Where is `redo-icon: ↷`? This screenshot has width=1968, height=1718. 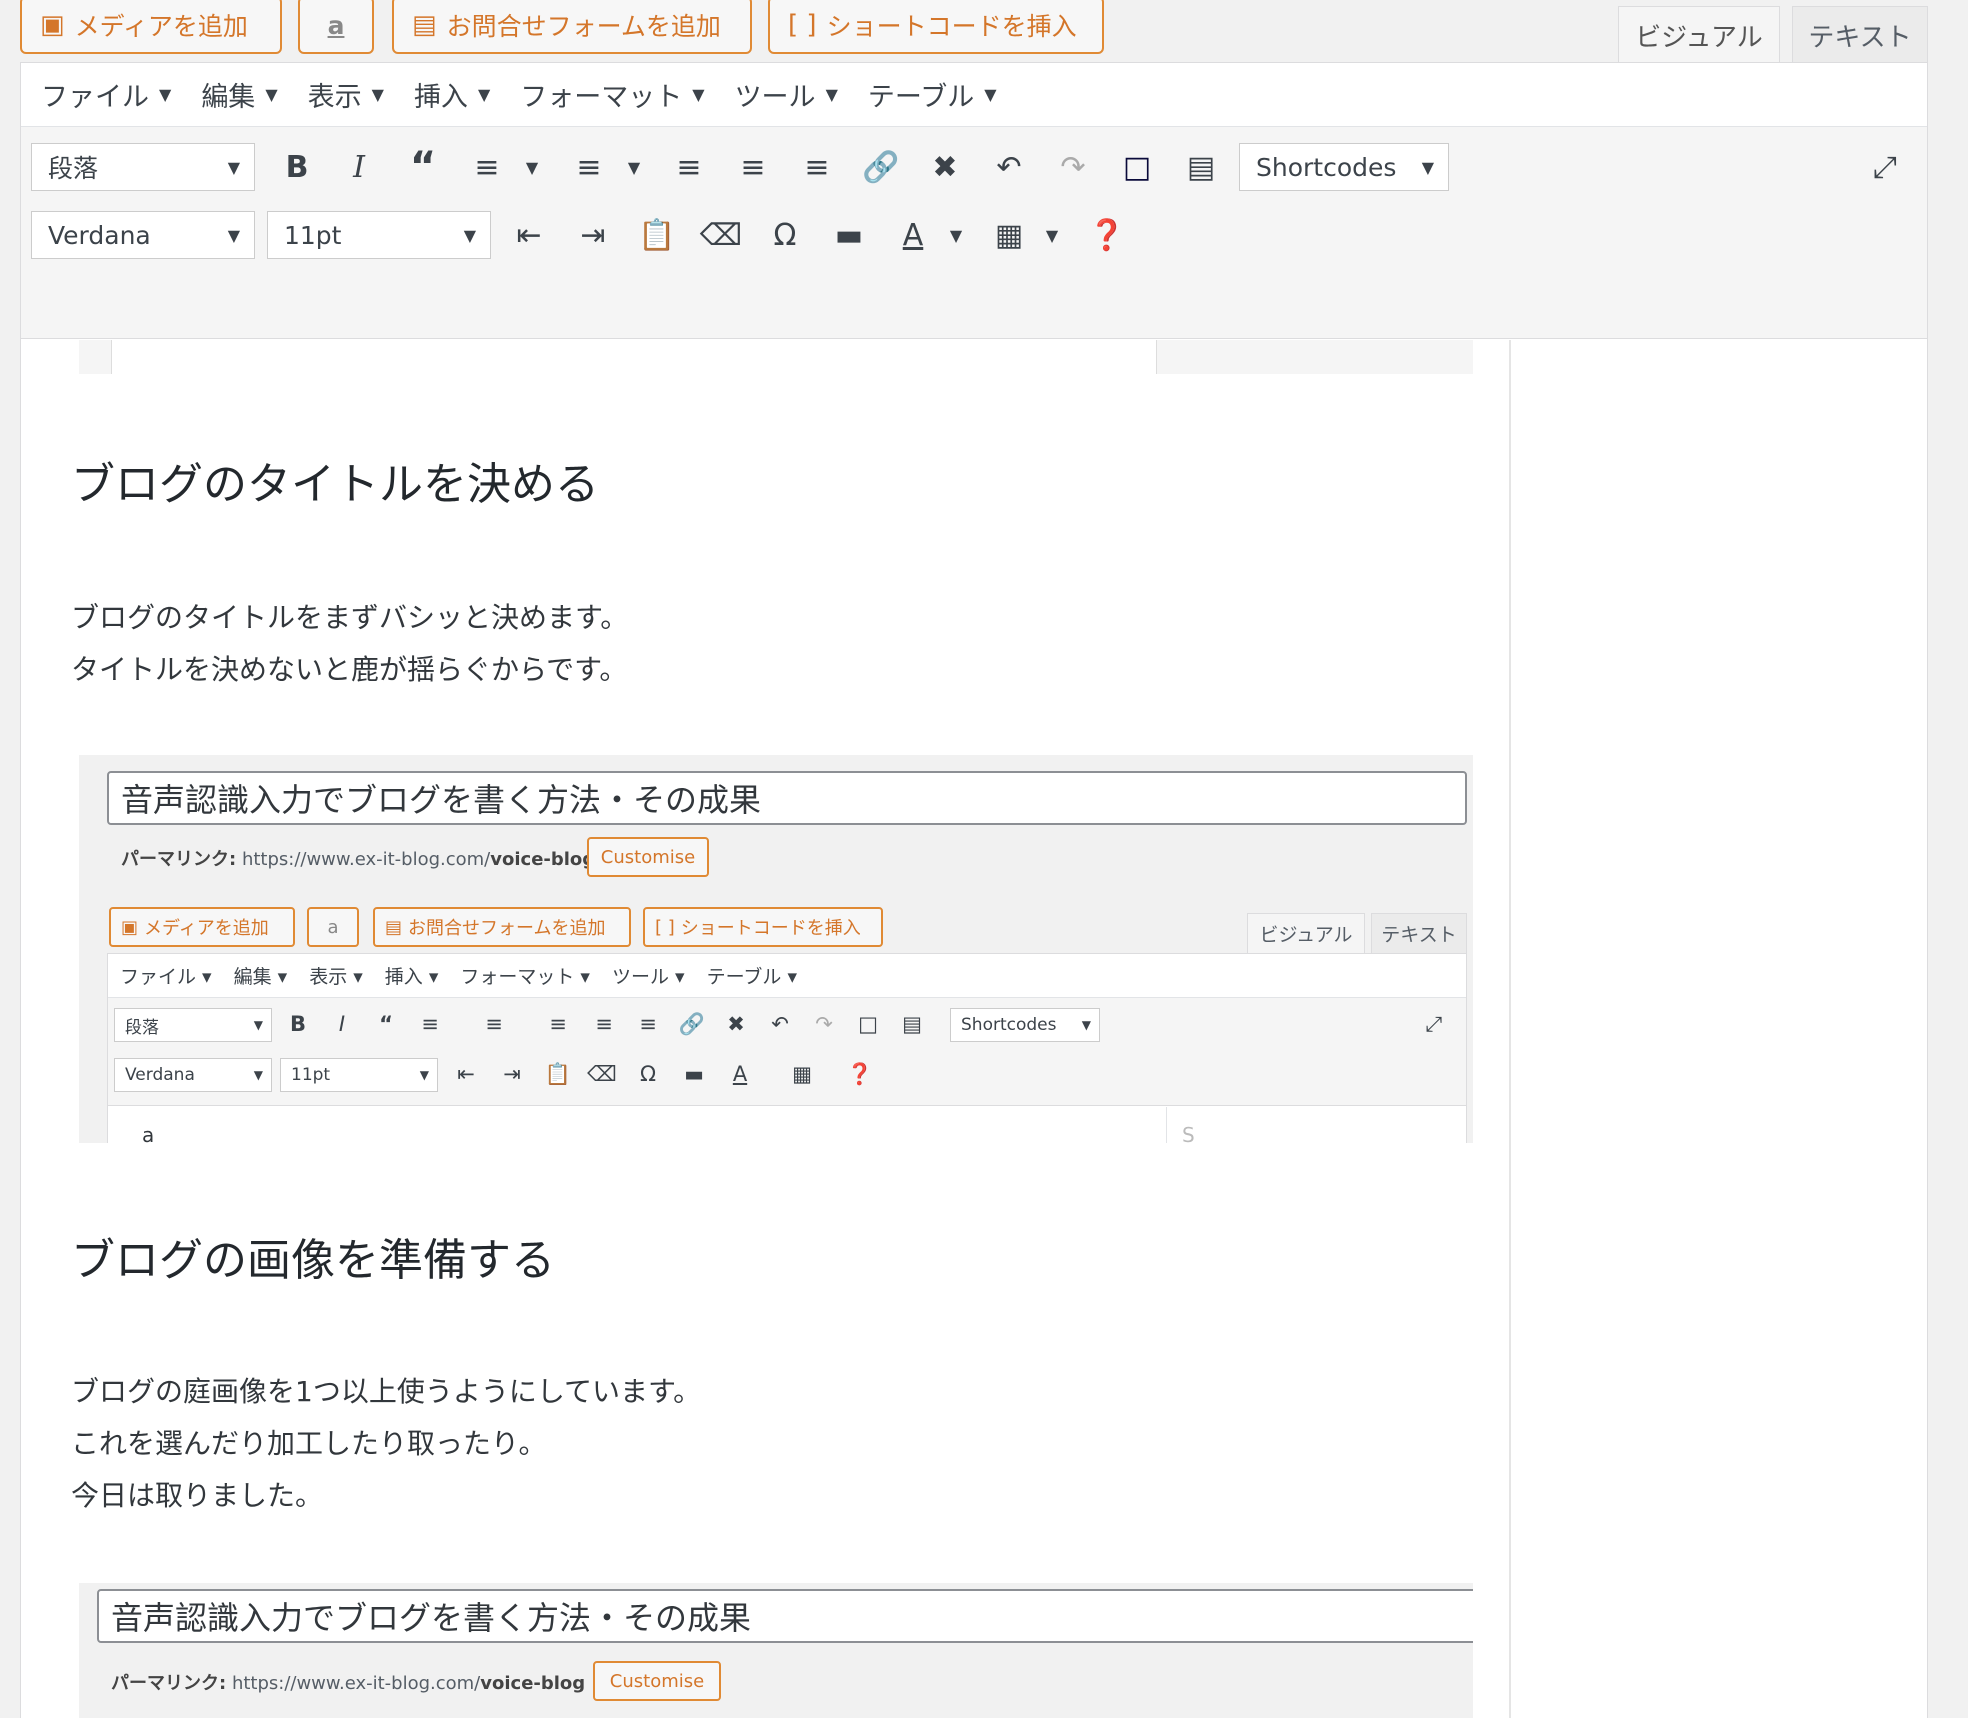
redo-icon: ↷ is located at coordinates (1073, 167).